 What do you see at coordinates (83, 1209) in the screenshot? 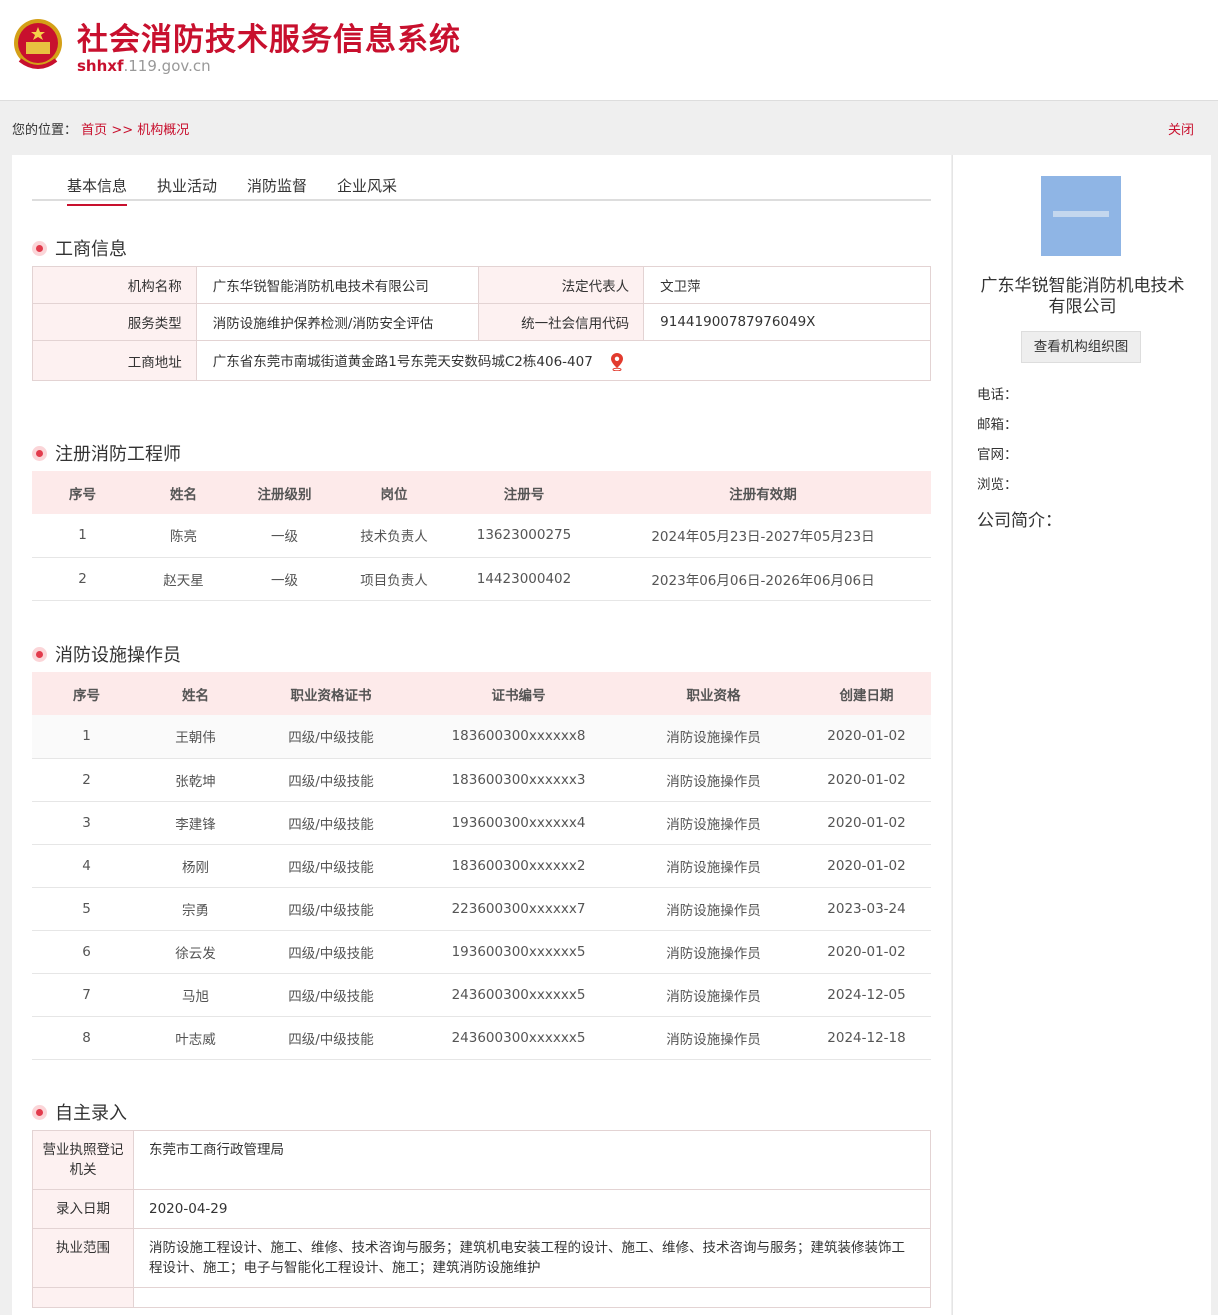
I see `entry-date-label: 录入日期` at bounding box center [83, 1209].